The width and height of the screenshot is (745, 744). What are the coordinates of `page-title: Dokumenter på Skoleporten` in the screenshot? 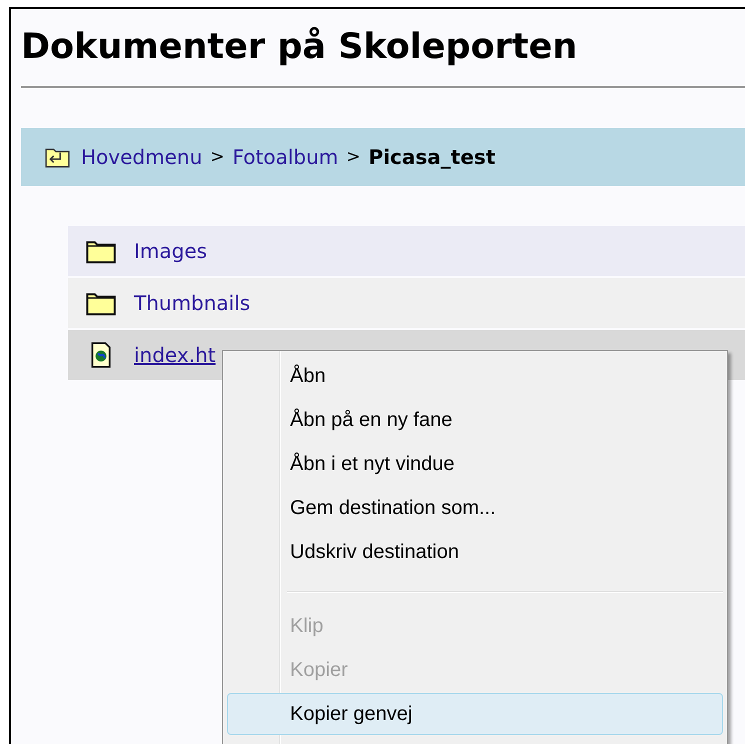 It's located at (299, 47).